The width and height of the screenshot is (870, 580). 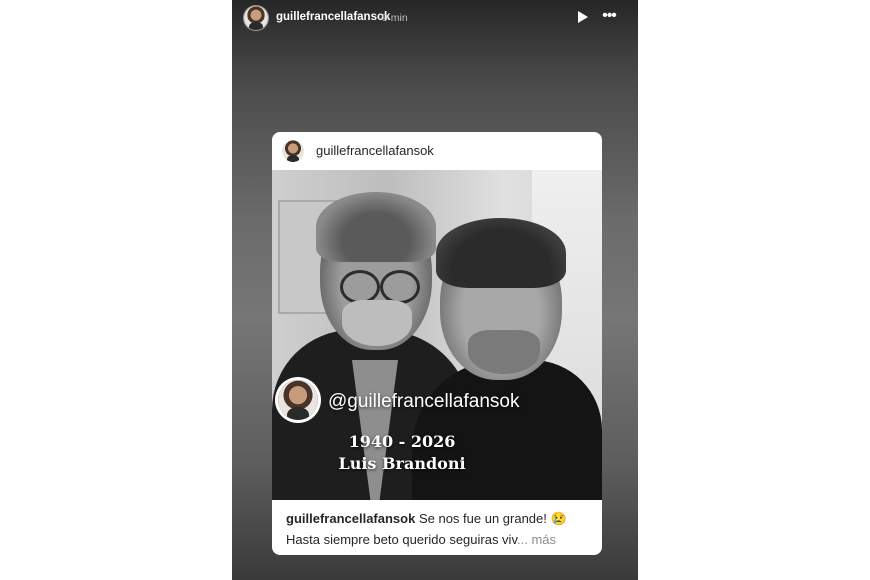 What do you see at coordinates (402, 441) in the screenshot?
I see `overlay-years: 1940 - 2026` at bounding box center [402, 441].